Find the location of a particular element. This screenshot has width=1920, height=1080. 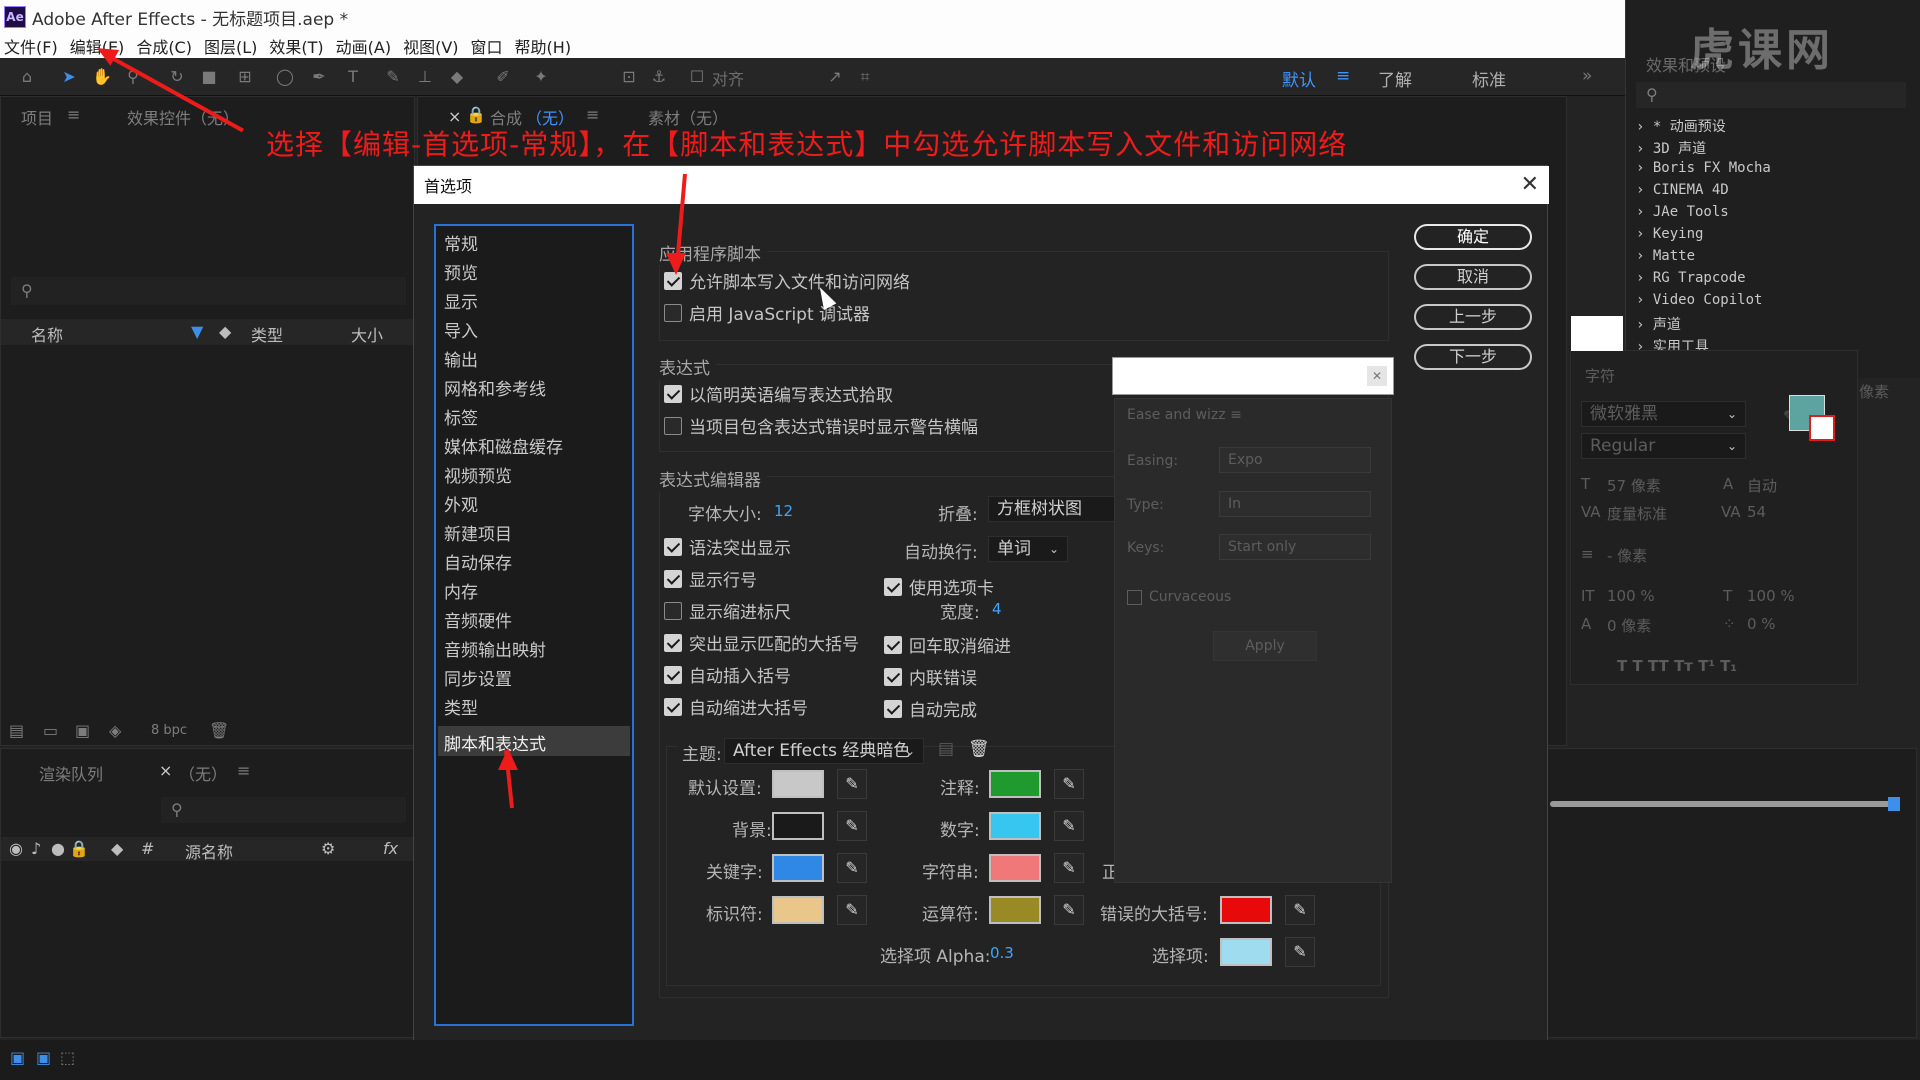

category-item-sync-settings: 同步设置 is located at coordinates (478, 677).